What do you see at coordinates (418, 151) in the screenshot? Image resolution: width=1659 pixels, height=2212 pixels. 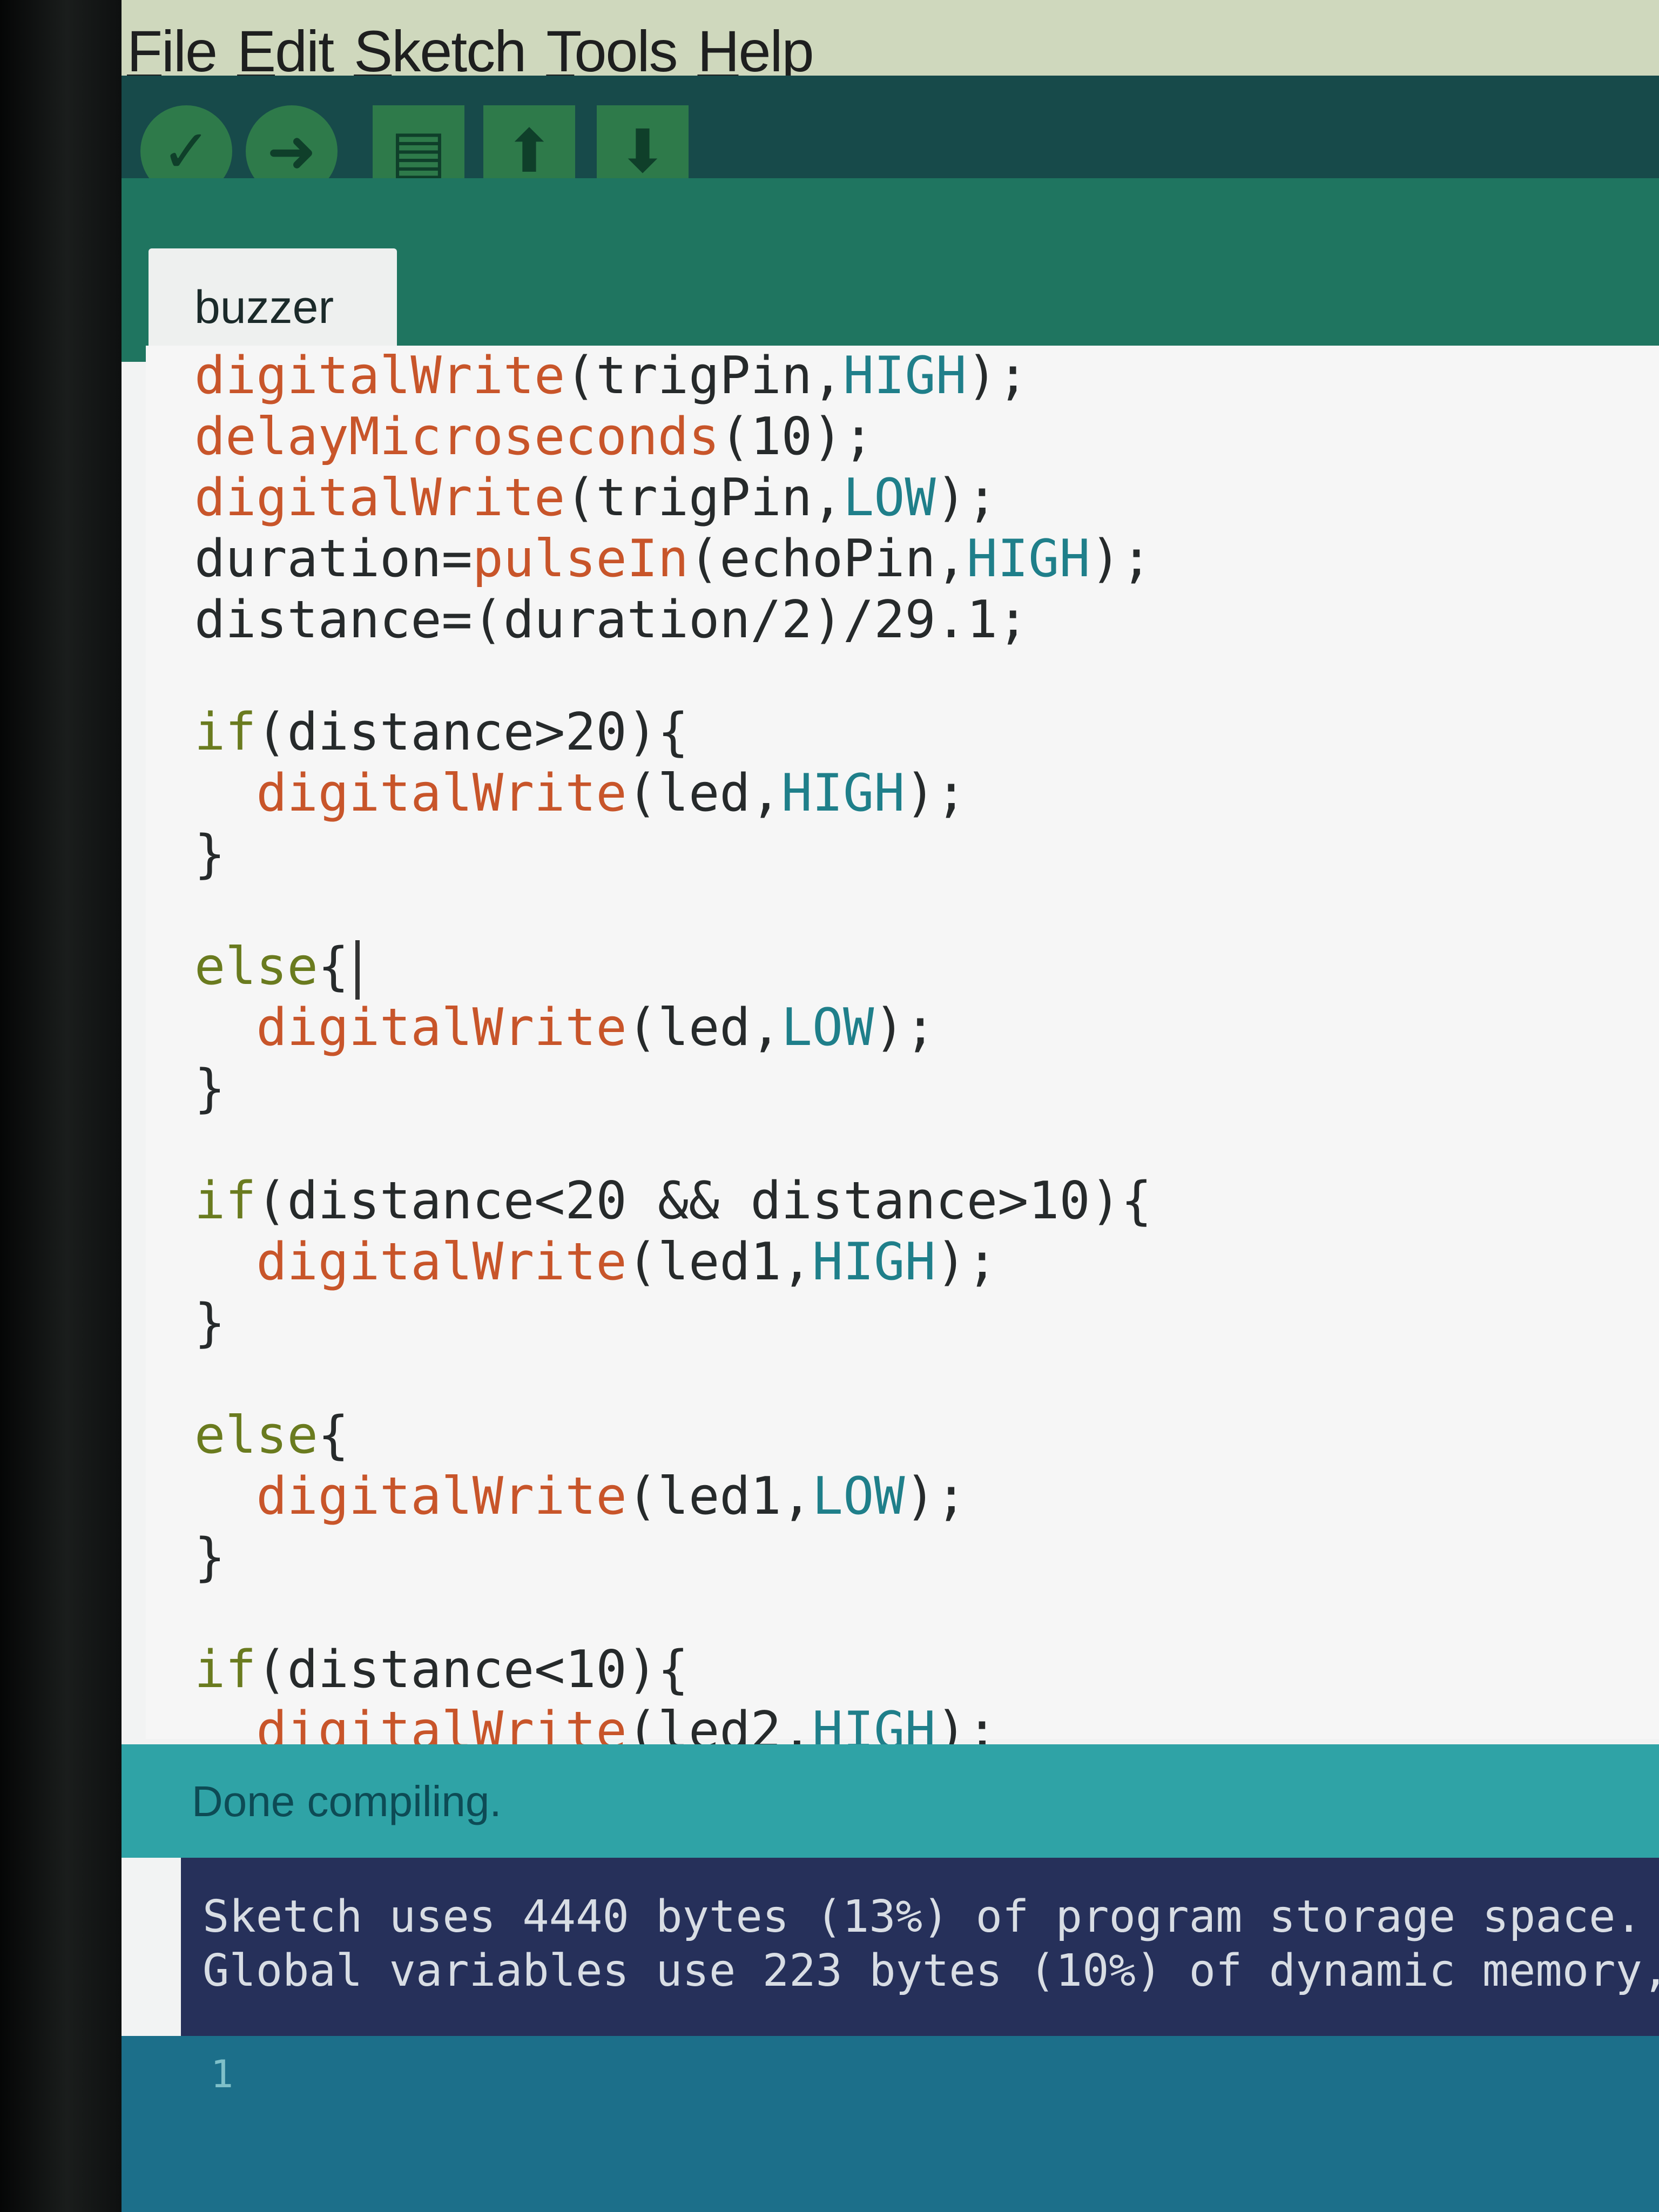 I see `document-icon: ▤` at bounding box center [418, 151].